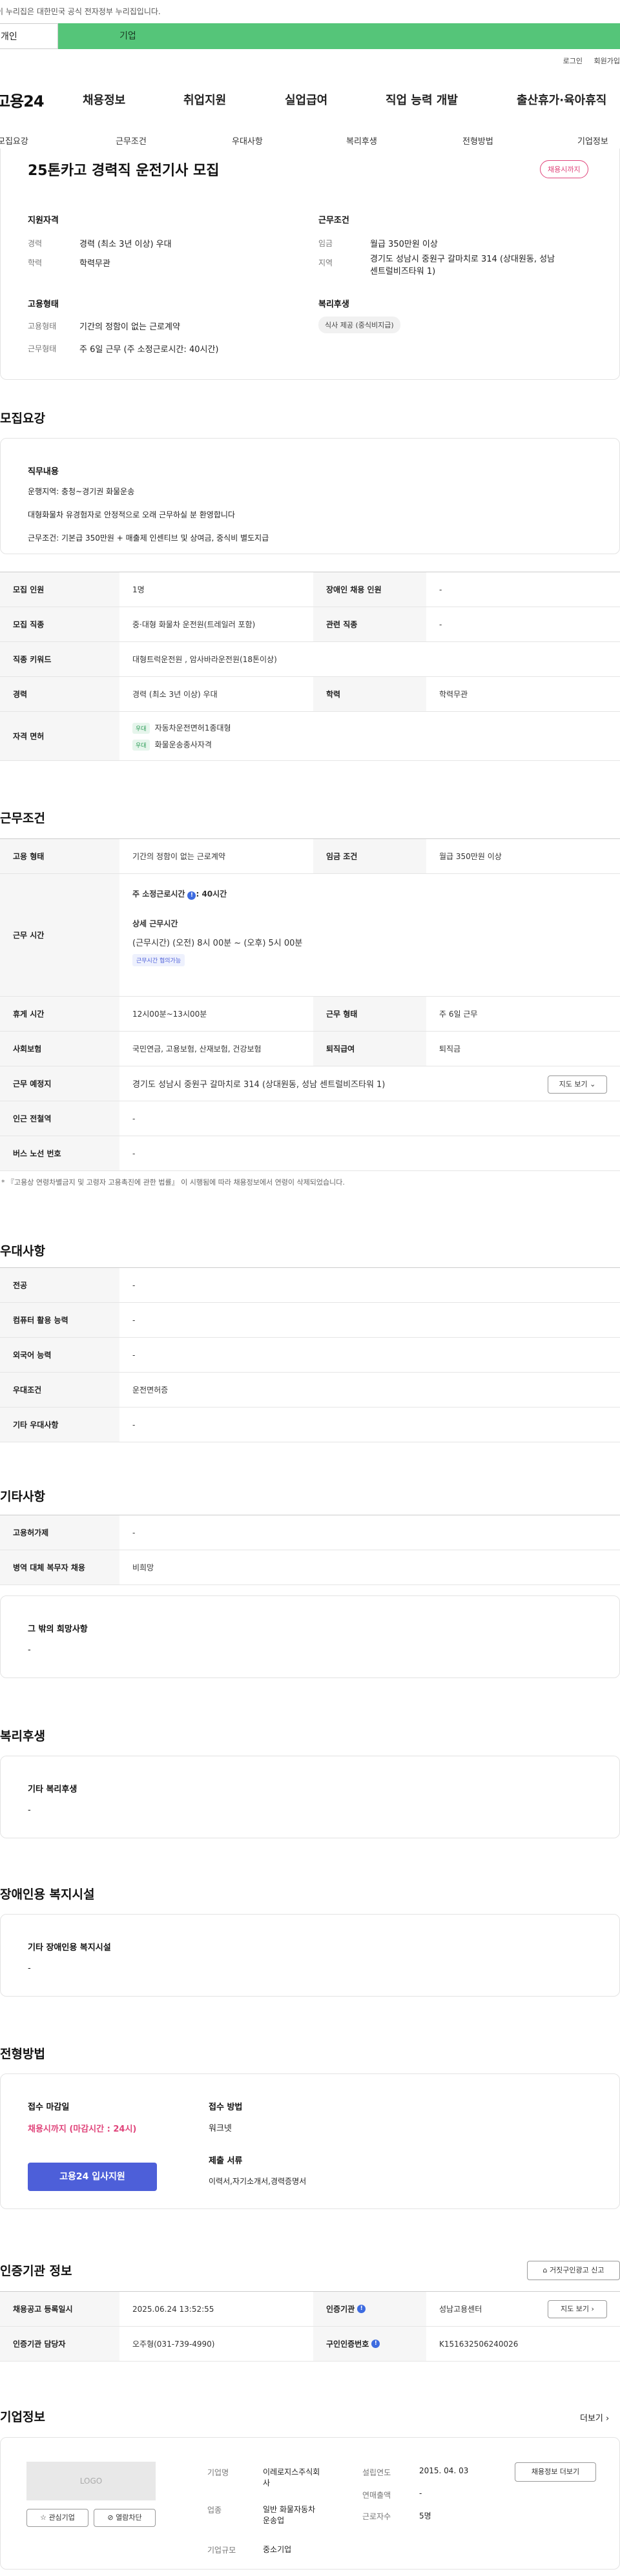  Describe the element at coordinates (158, 960) in the screenshot. I see `consult-chip: 근무시간 협의가능` at that location.